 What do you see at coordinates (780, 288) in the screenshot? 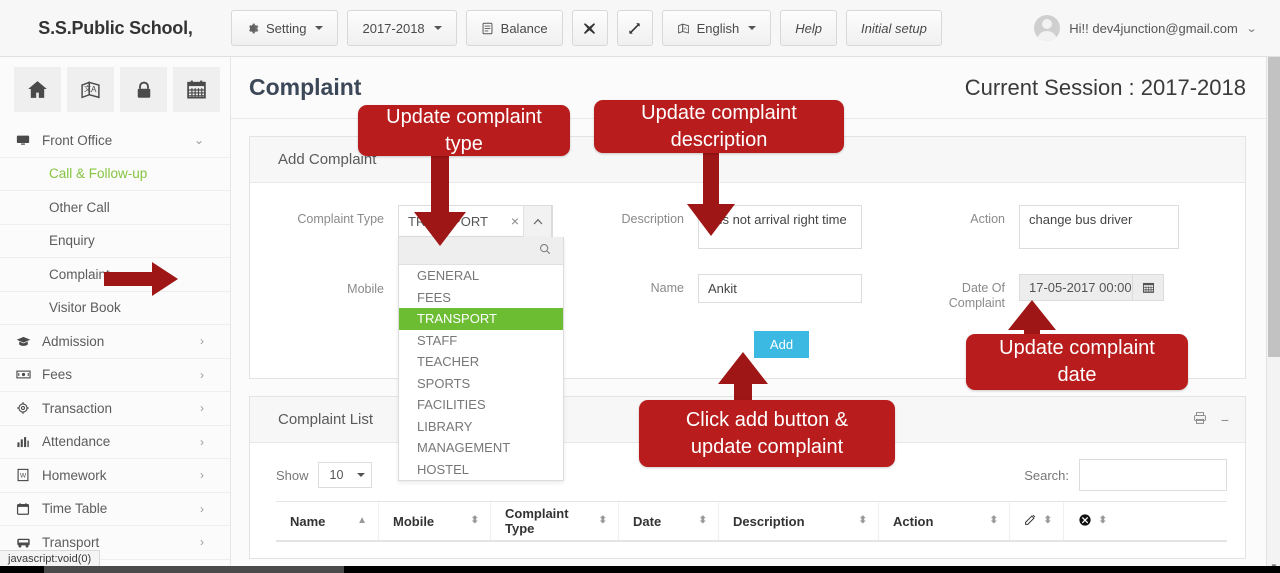
I see `name-input` at bounding box center [780, 288].